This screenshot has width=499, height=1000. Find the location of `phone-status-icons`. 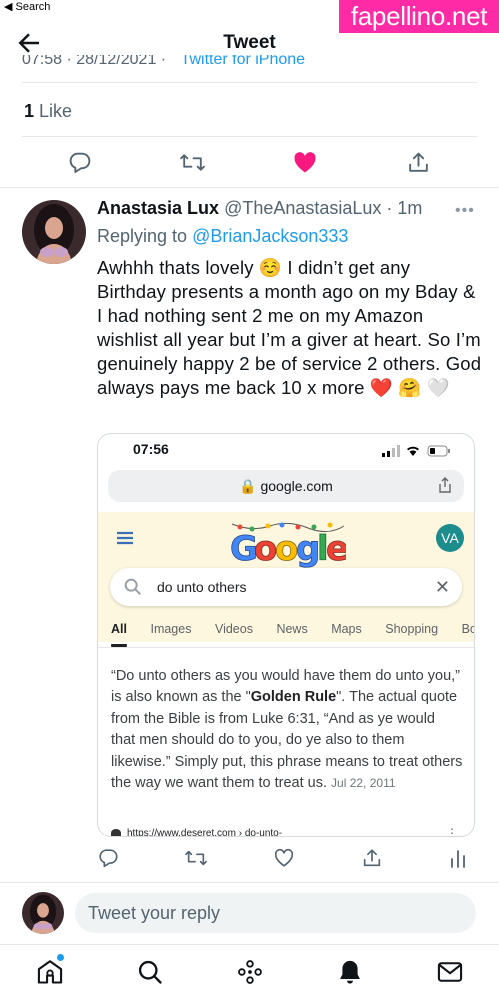

phone-status-icons is located at coordinates (417, 453).